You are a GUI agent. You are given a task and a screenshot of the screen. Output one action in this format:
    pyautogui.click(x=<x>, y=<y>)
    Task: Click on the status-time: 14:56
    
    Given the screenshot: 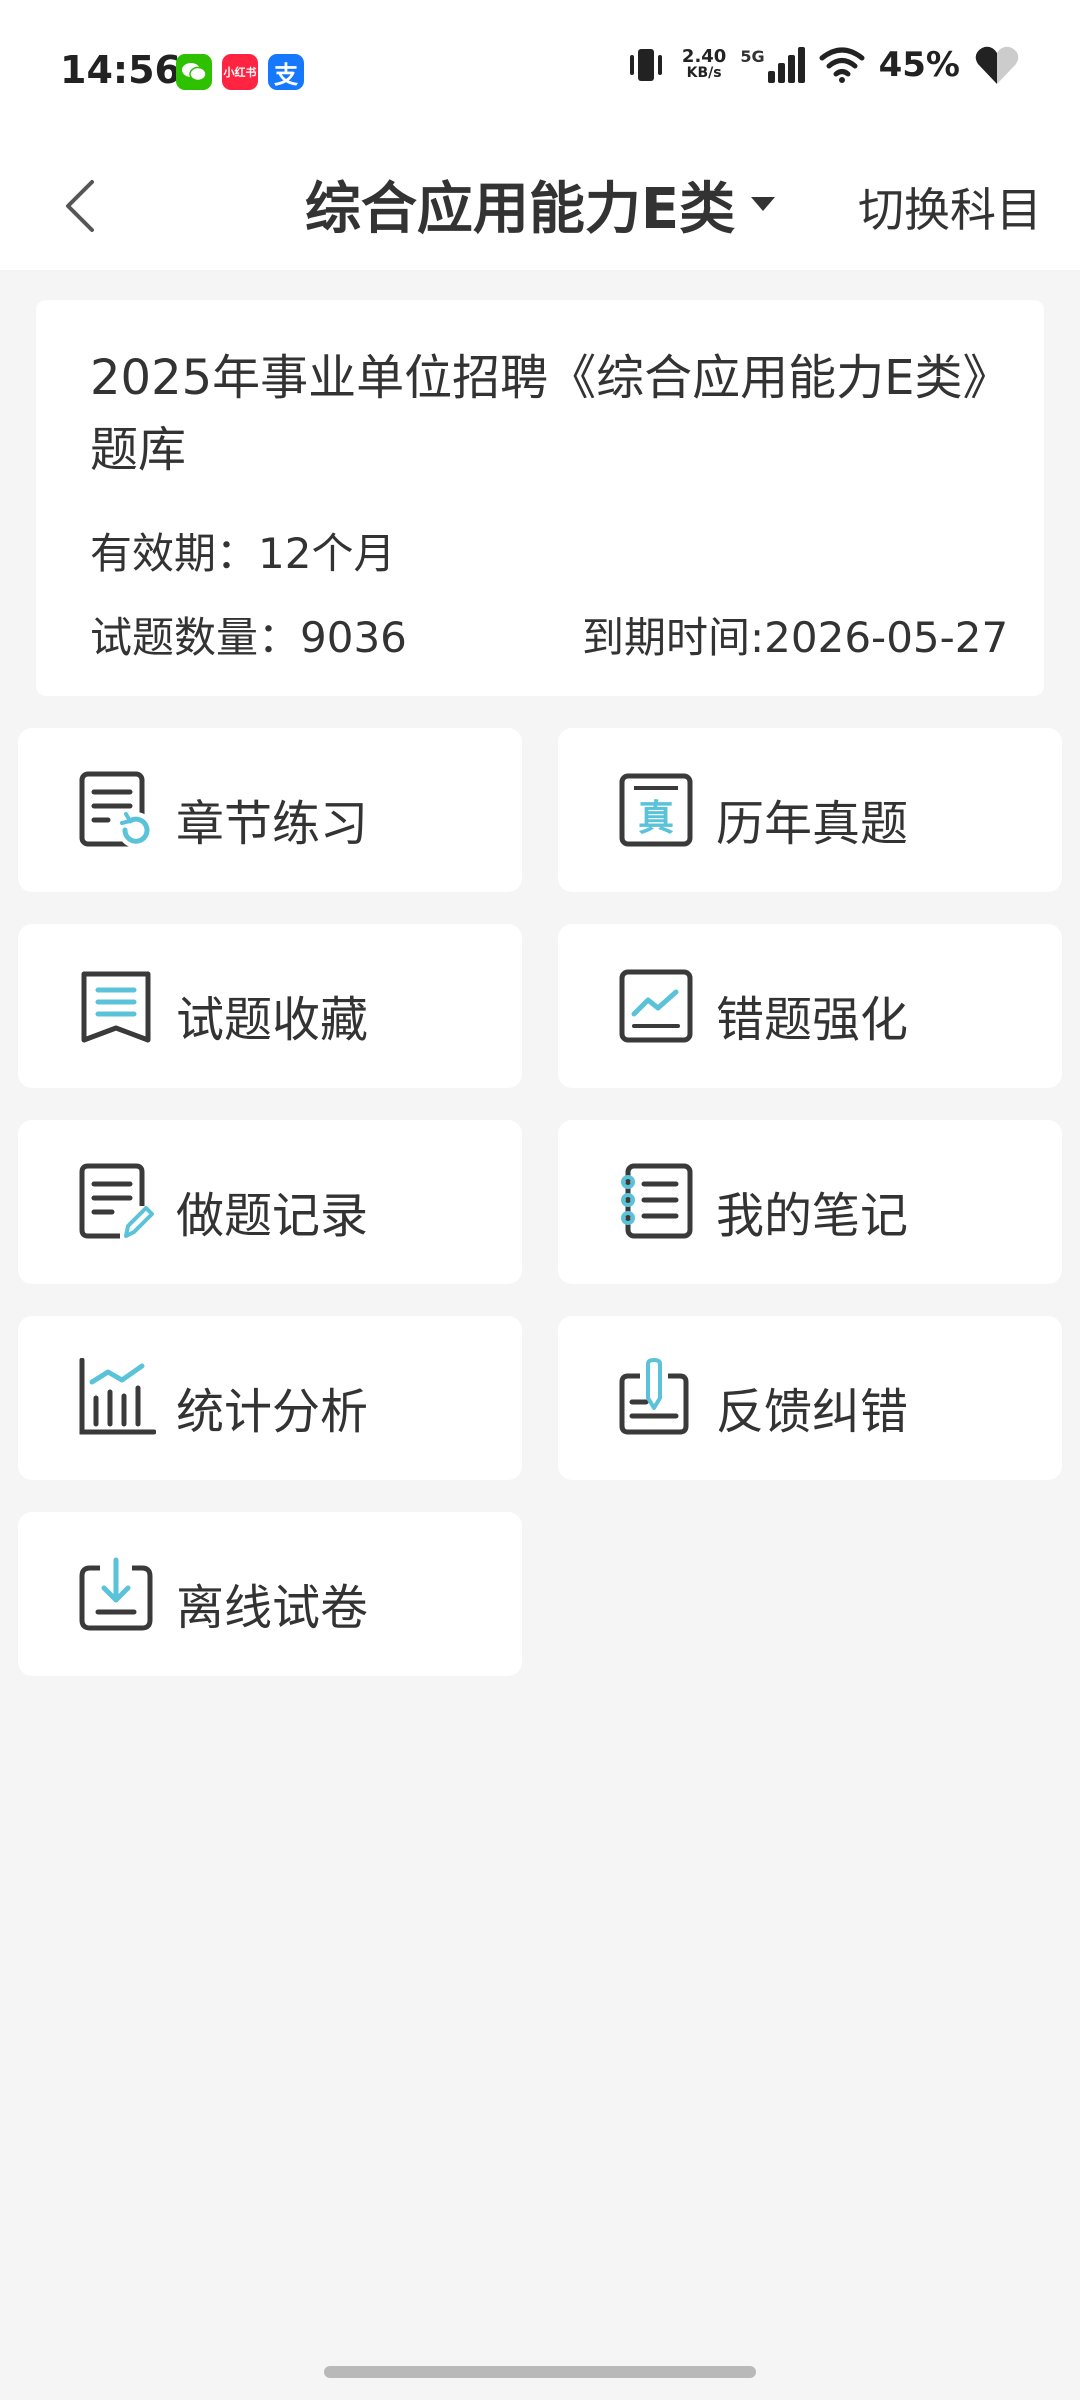 What is the action you would take?
    pyautogui.click(x=120, y=70)
    